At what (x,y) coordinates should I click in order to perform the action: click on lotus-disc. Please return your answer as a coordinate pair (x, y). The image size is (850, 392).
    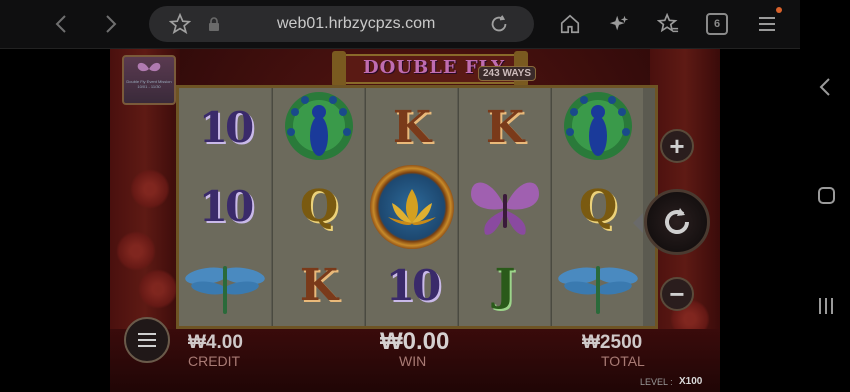
    Looking at the image, I should click on (412, 206).